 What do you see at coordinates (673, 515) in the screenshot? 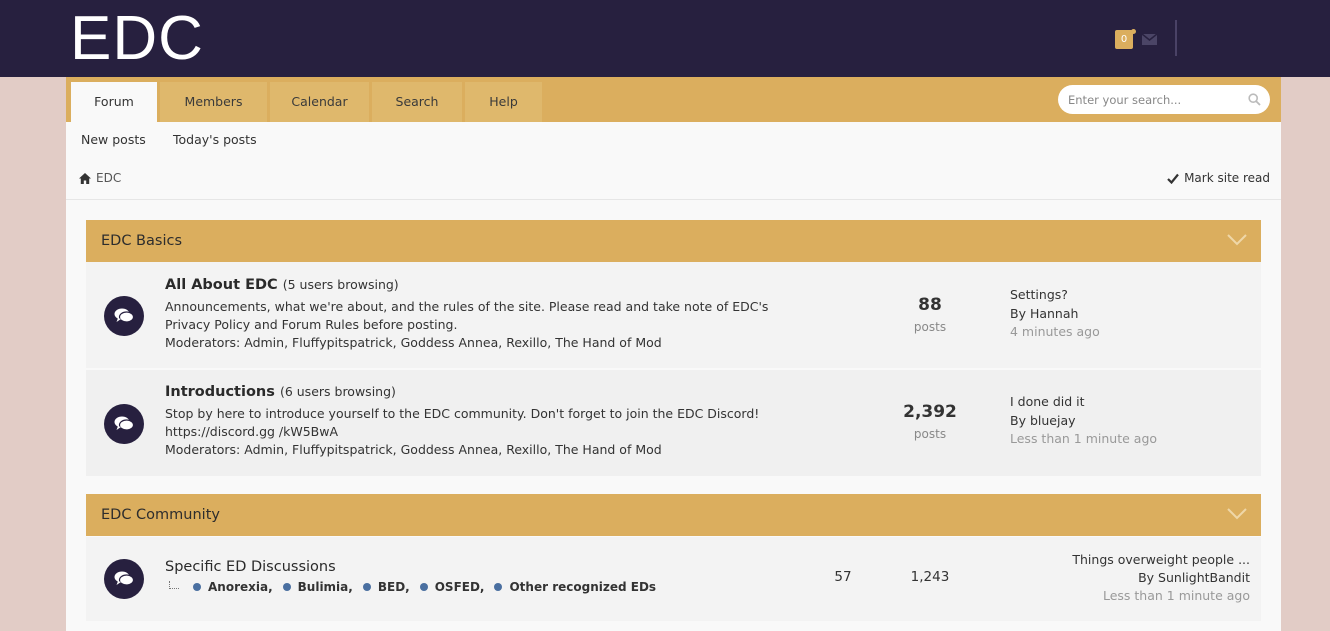
I see `category-header-edc-community: EDC Community` at bounding box center [673, 515].